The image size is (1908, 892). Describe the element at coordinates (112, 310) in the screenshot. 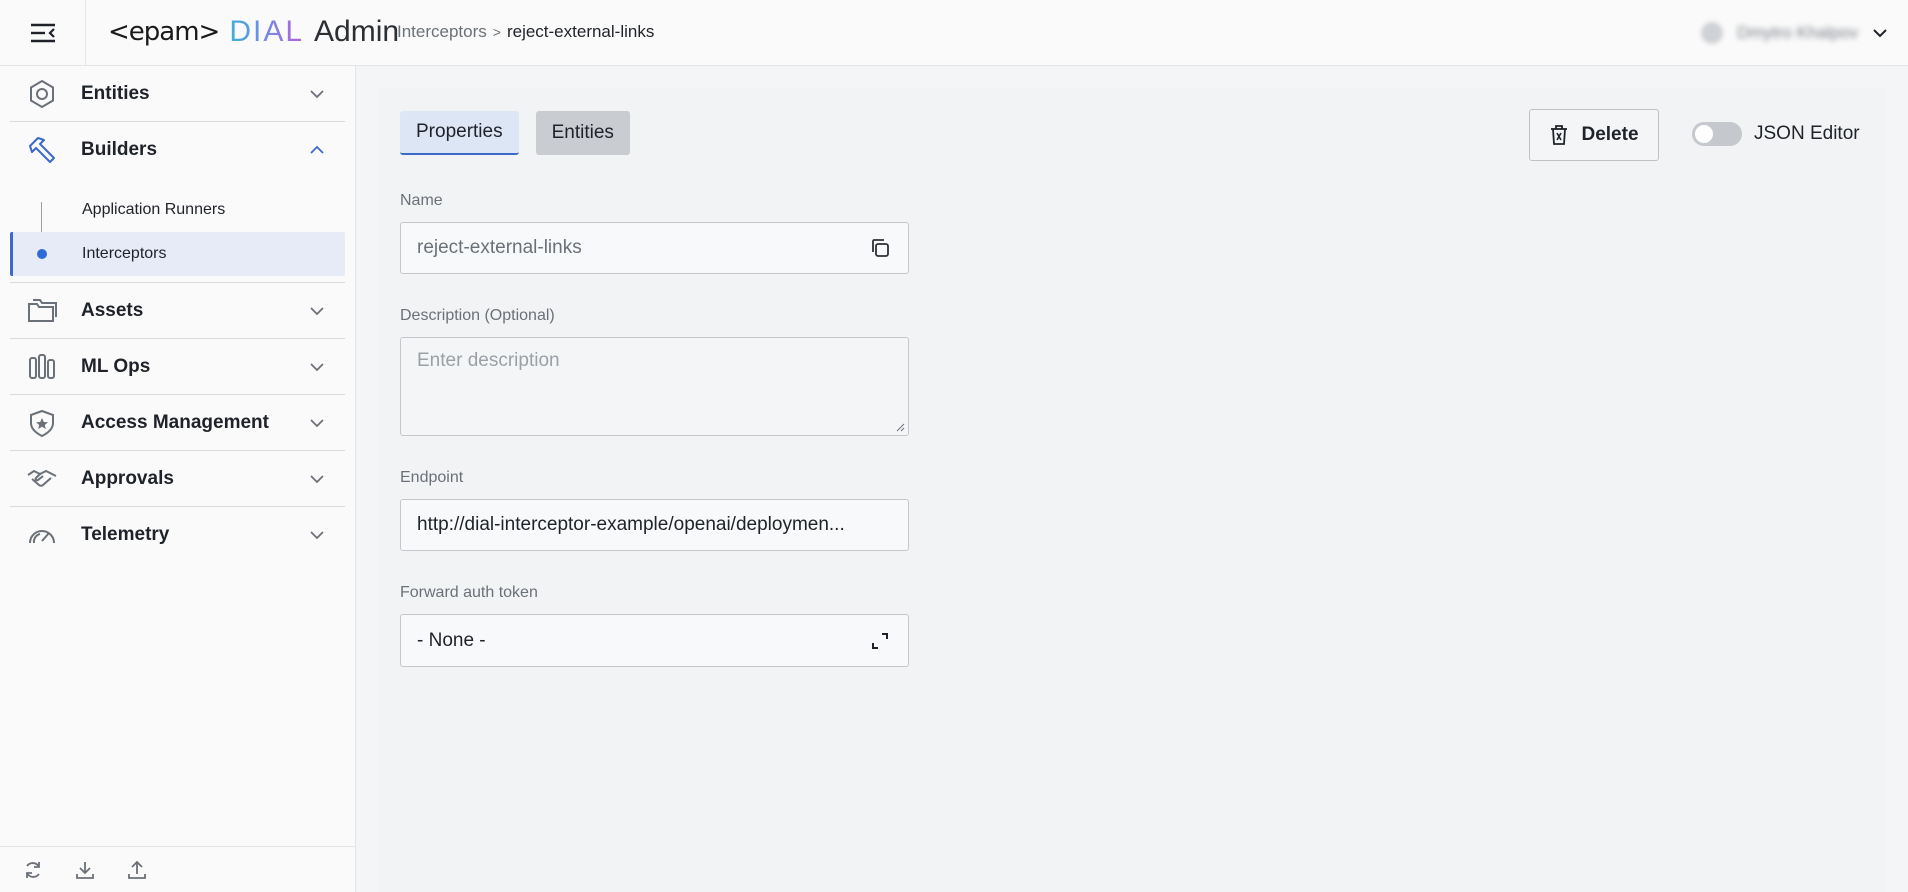

I see `sidebar-group-label: Assets` at that location.